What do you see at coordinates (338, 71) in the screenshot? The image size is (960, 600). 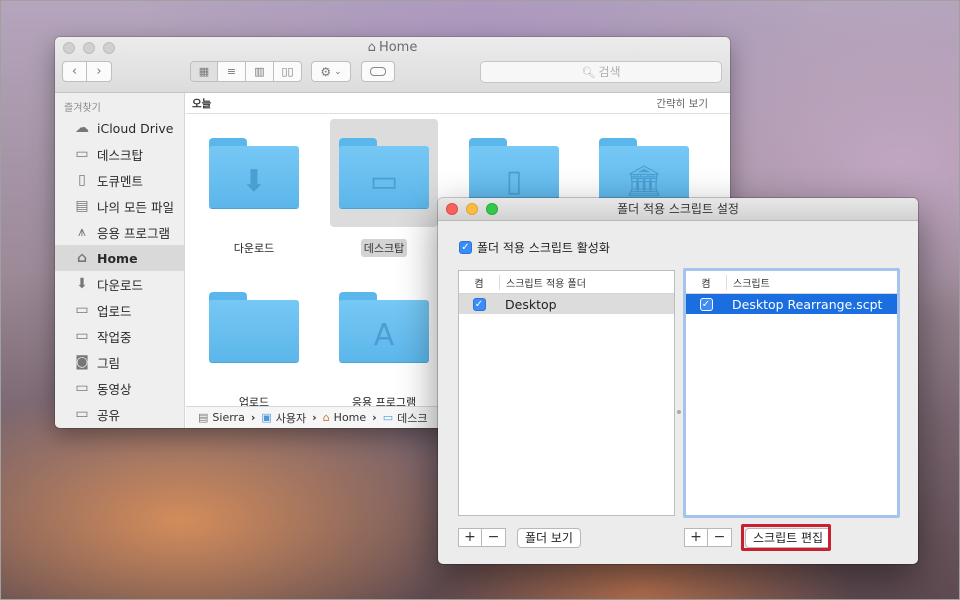 I see `chevron-down-icon: ⌄` at bounding box center [338, 71].